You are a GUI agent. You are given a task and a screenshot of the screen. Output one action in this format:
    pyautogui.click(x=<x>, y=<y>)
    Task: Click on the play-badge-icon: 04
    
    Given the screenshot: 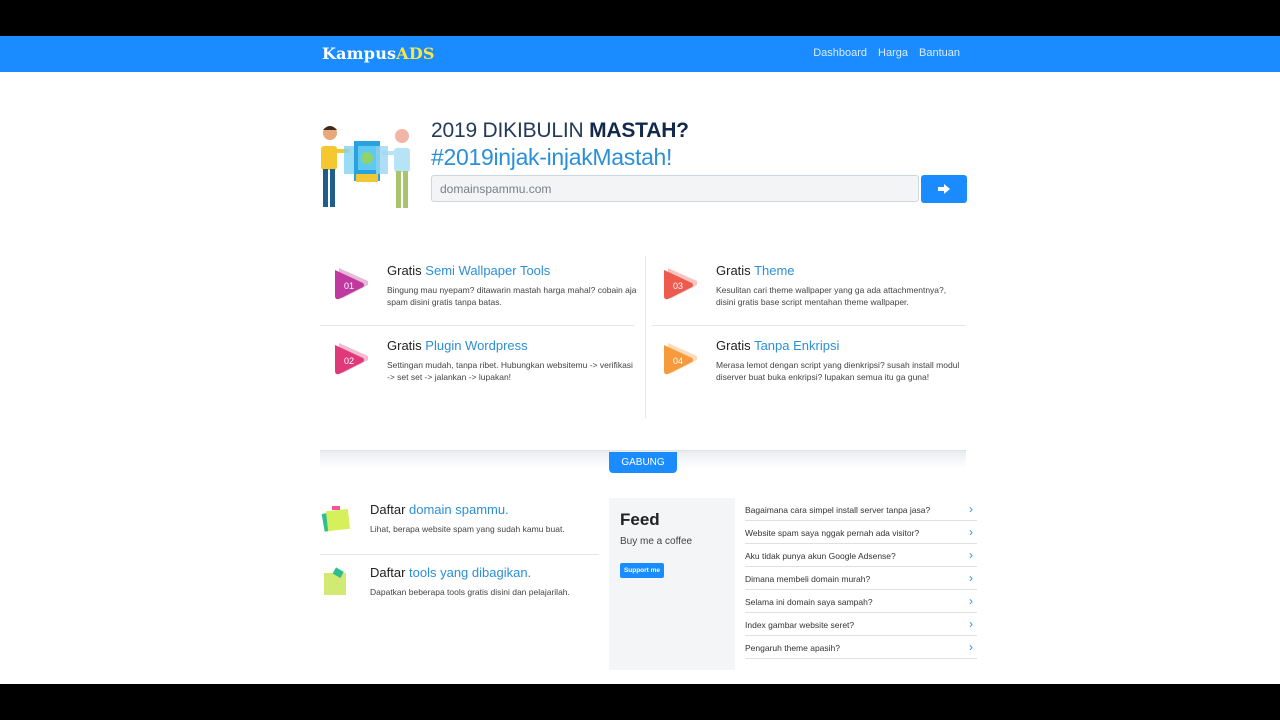 What is the action you would take?
    pyautogui.click(x=680, y=359)
    